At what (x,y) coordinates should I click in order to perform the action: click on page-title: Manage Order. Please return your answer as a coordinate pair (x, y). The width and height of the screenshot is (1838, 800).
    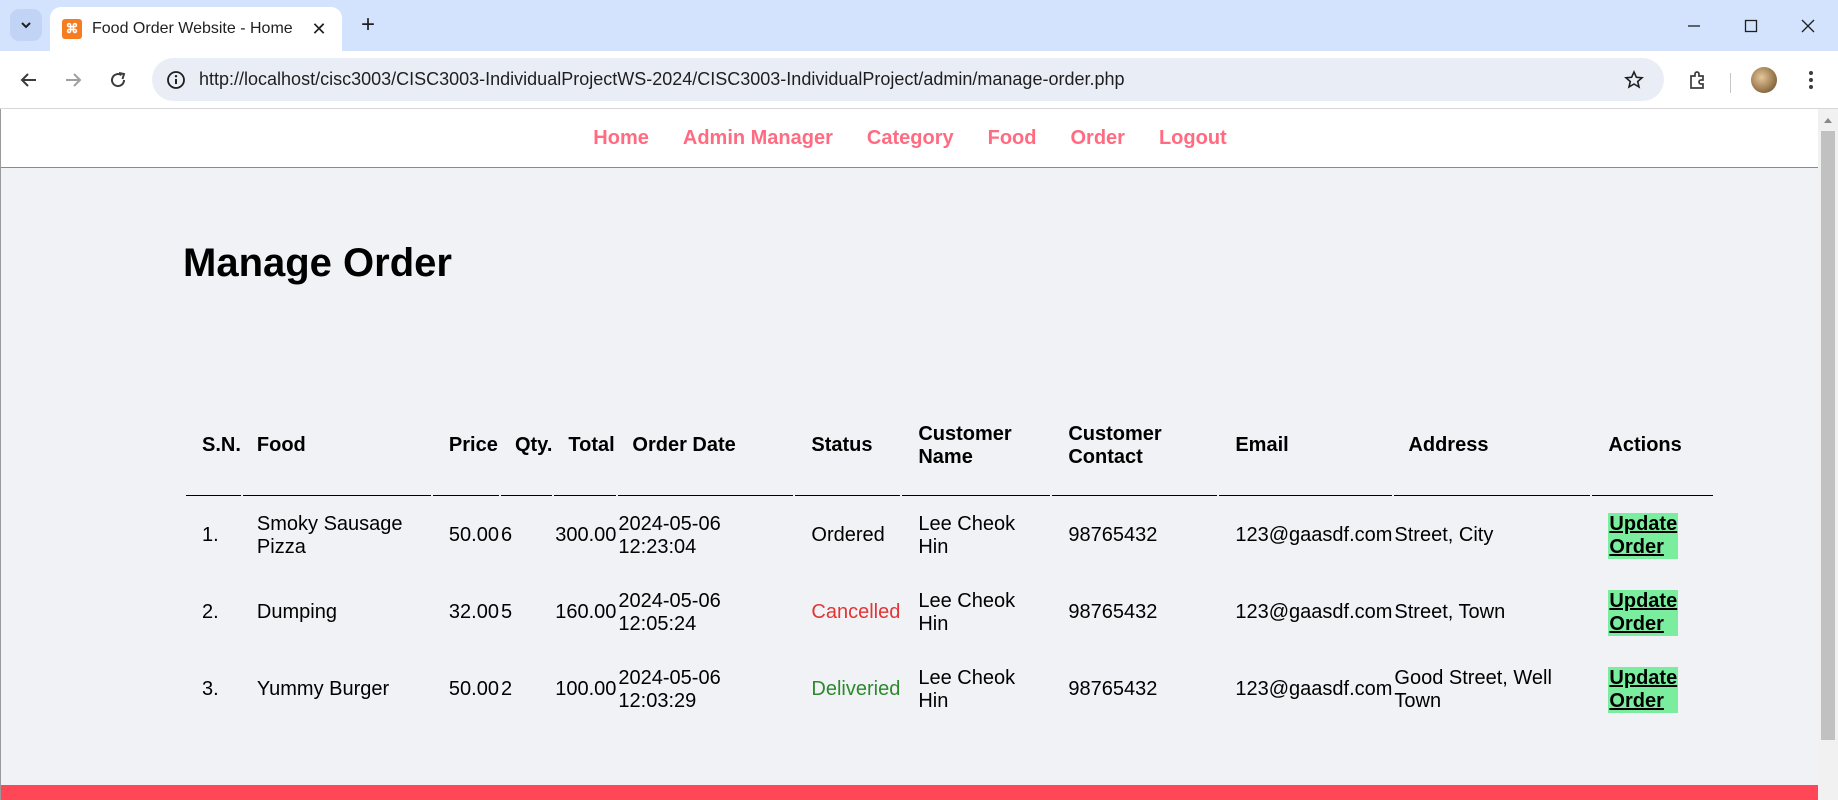
    Looking at the image, I should click on (317, 263).